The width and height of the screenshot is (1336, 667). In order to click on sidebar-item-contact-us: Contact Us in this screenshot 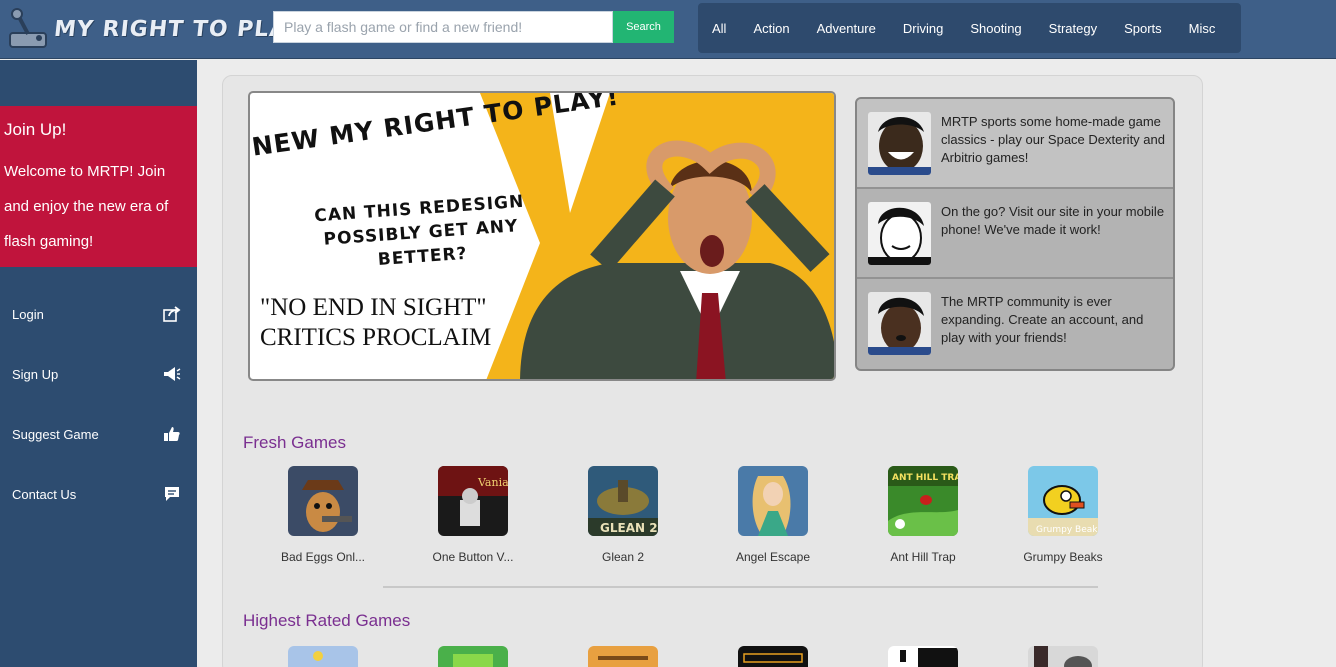, I will do `click(98, 494)`.